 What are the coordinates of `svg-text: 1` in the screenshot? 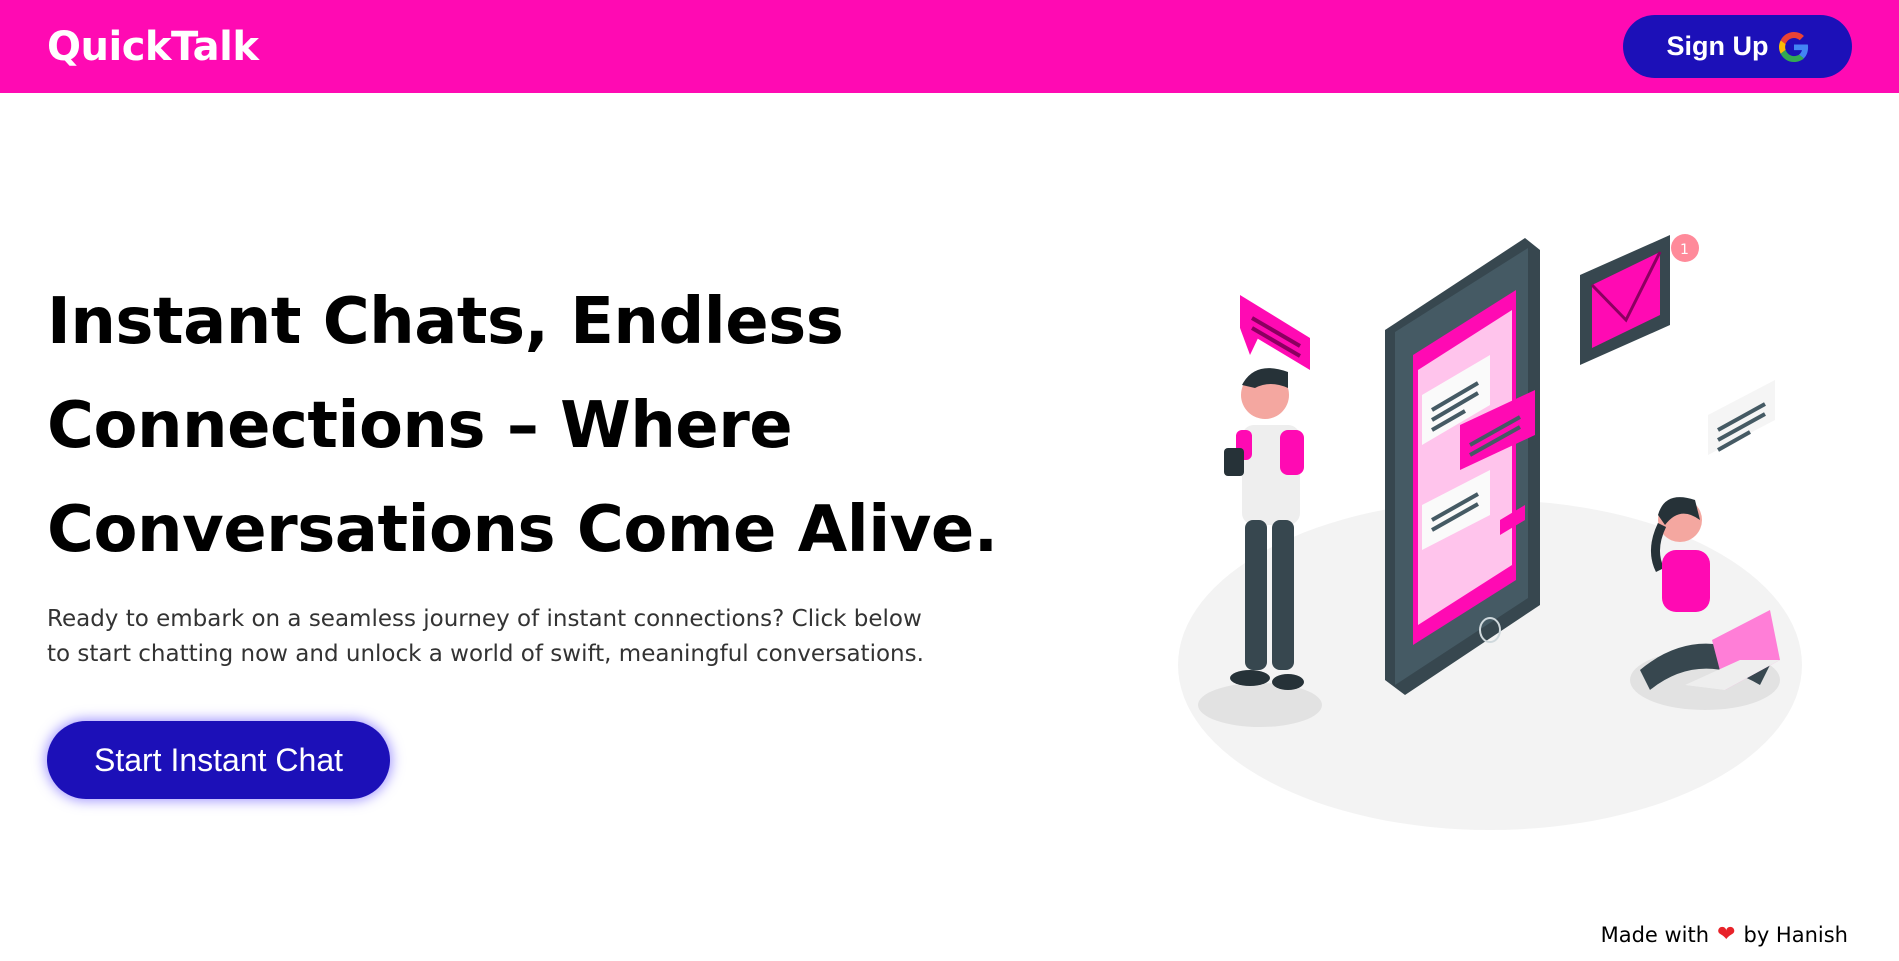 It's located at (1684, 250).